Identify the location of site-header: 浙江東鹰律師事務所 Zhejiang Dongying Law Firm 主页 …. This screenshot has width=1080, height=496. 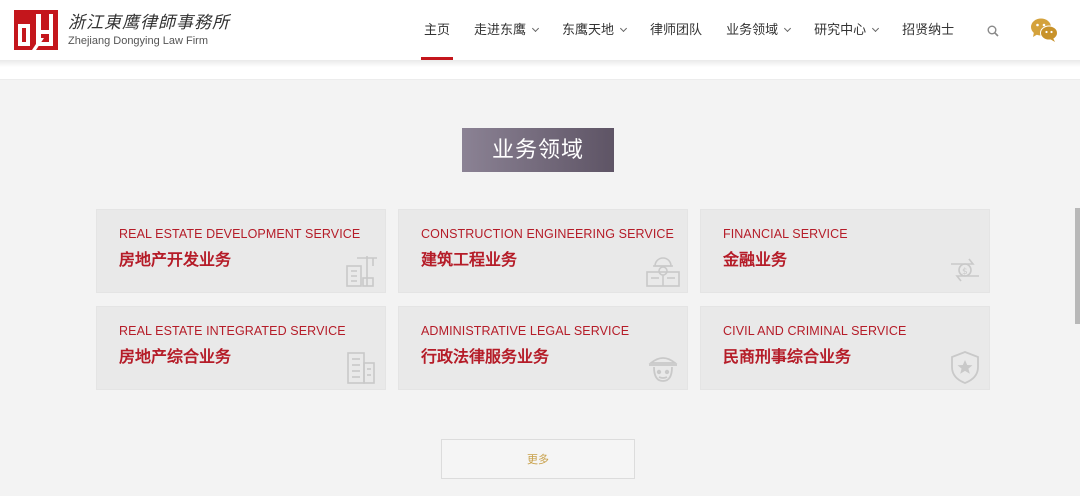
(540, 30).